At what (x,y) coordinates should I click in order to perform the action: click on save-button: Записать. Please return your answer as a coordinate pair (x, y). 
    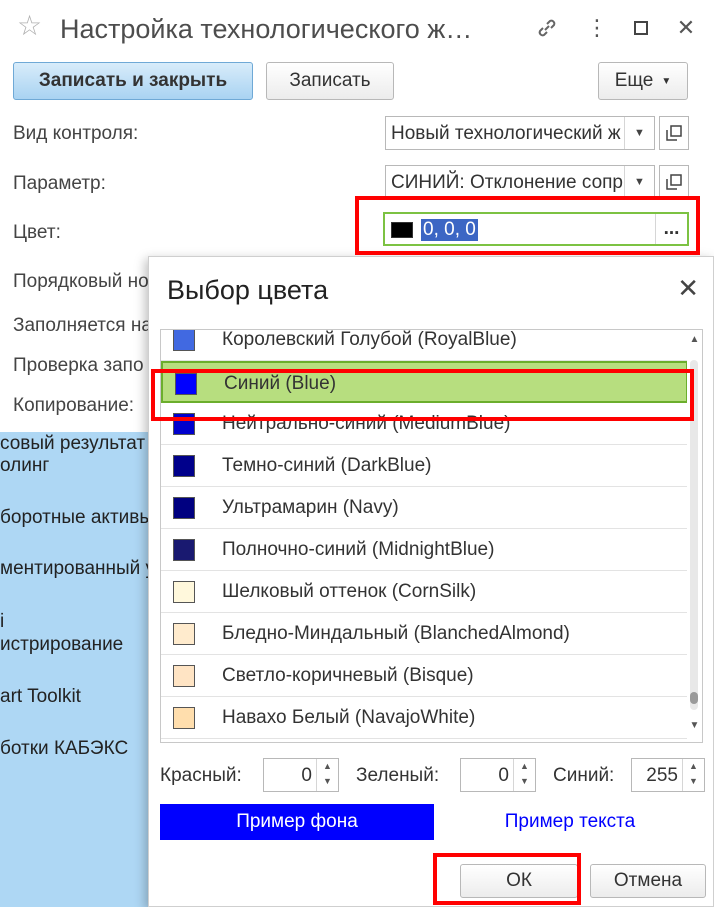
    Looking at the image, I should click on (330, 81).